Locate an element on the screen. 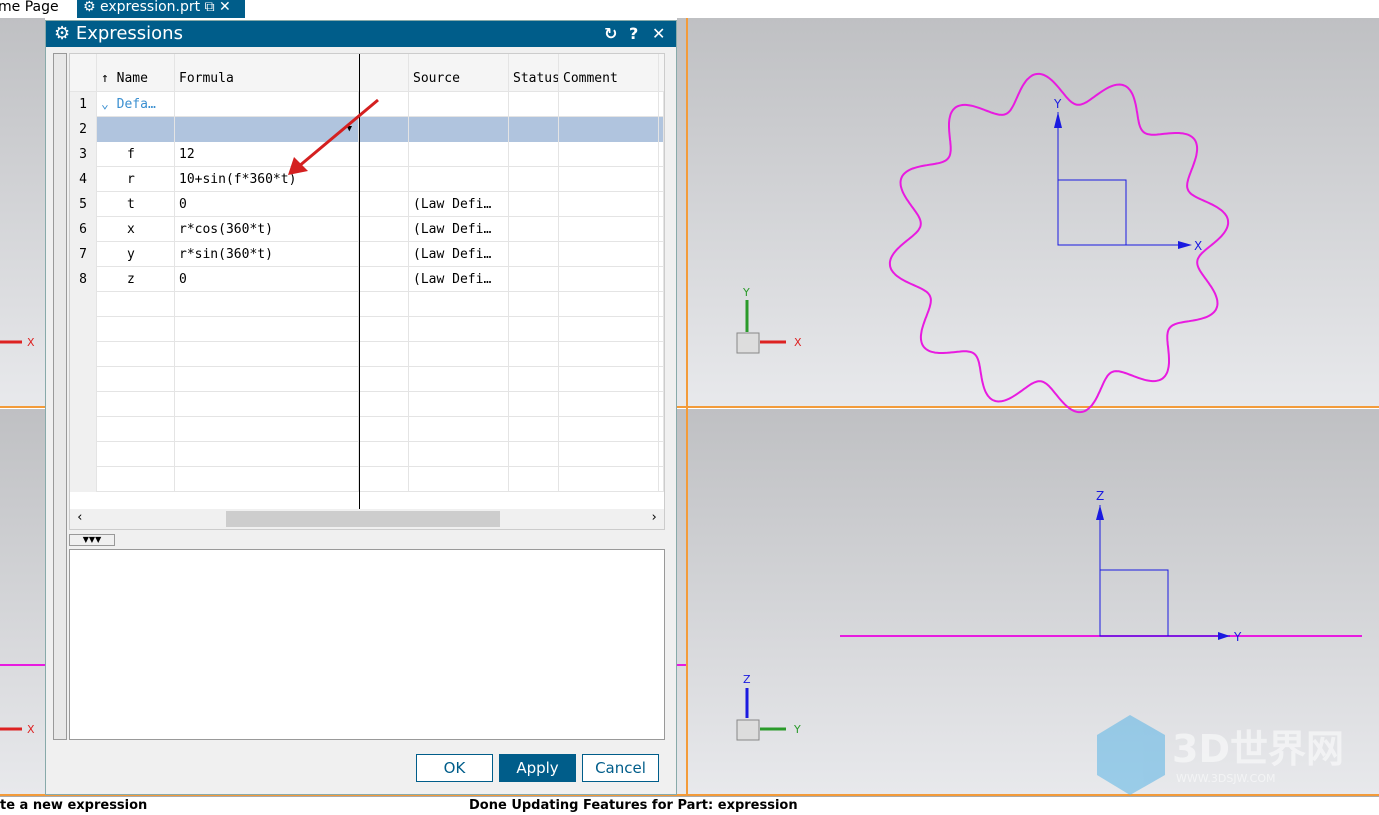 This screenshot has height=815, width=1379. chevron-down-icon: ⌄ is located at coordinates (105, 104).